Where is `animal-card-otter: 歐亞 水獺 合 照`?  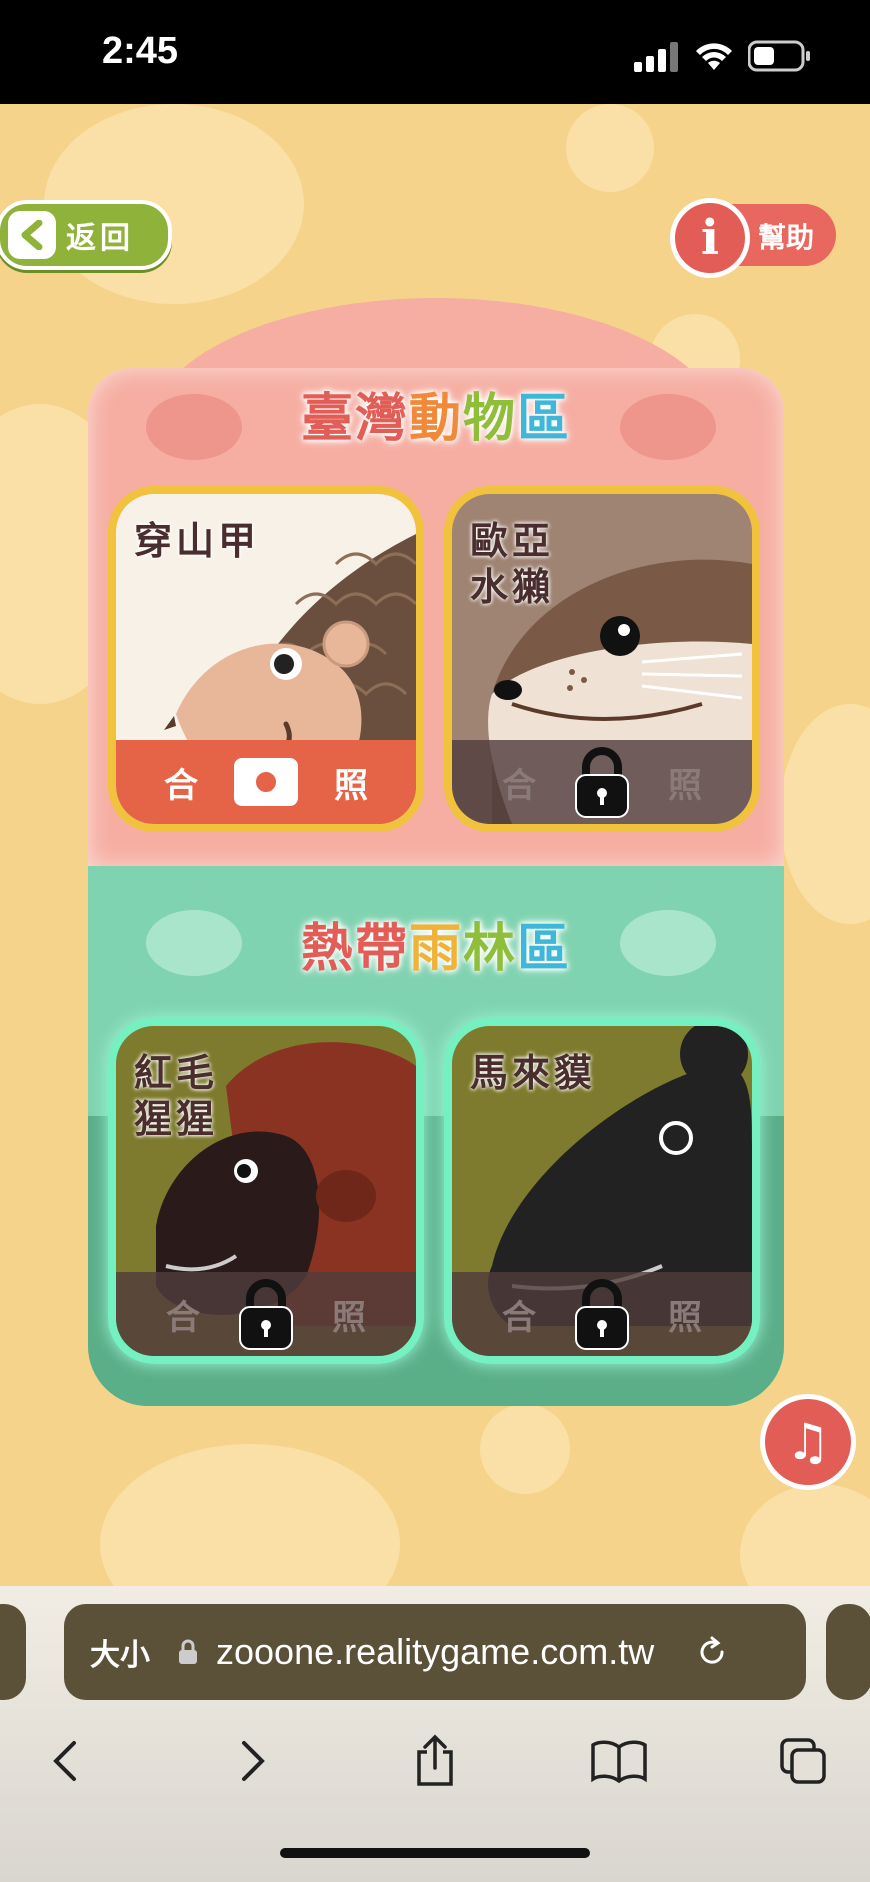
animal-card-otter: 歐亞 水獺 合 照 is located at coordinates (602, 659).